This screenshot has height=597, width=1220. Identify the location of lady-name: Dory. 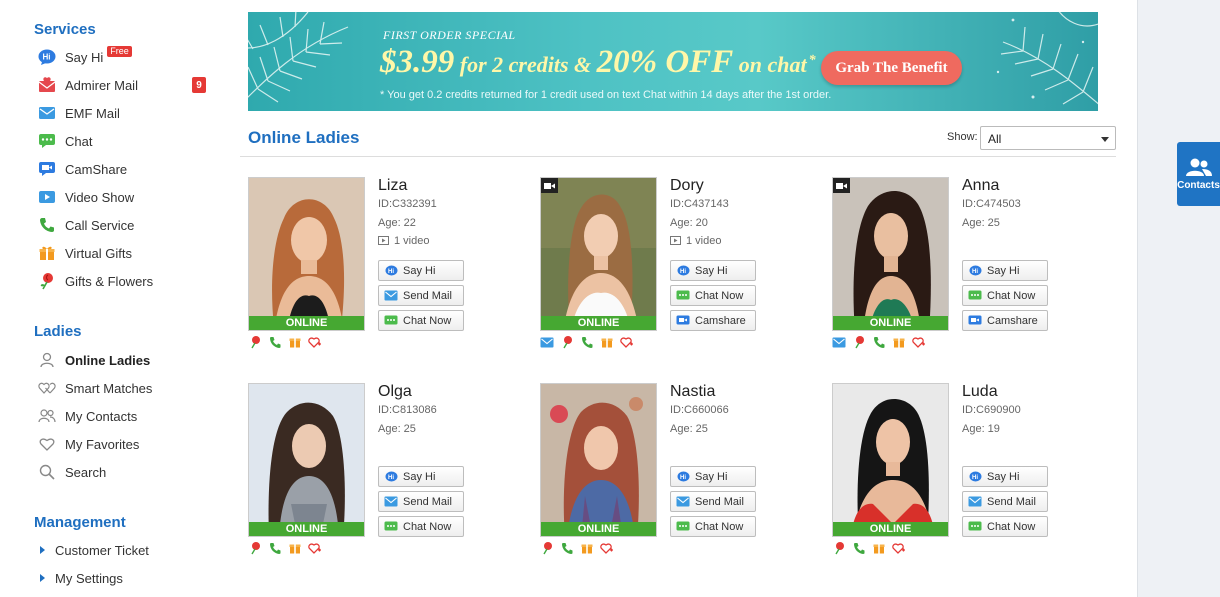
(687, 185).